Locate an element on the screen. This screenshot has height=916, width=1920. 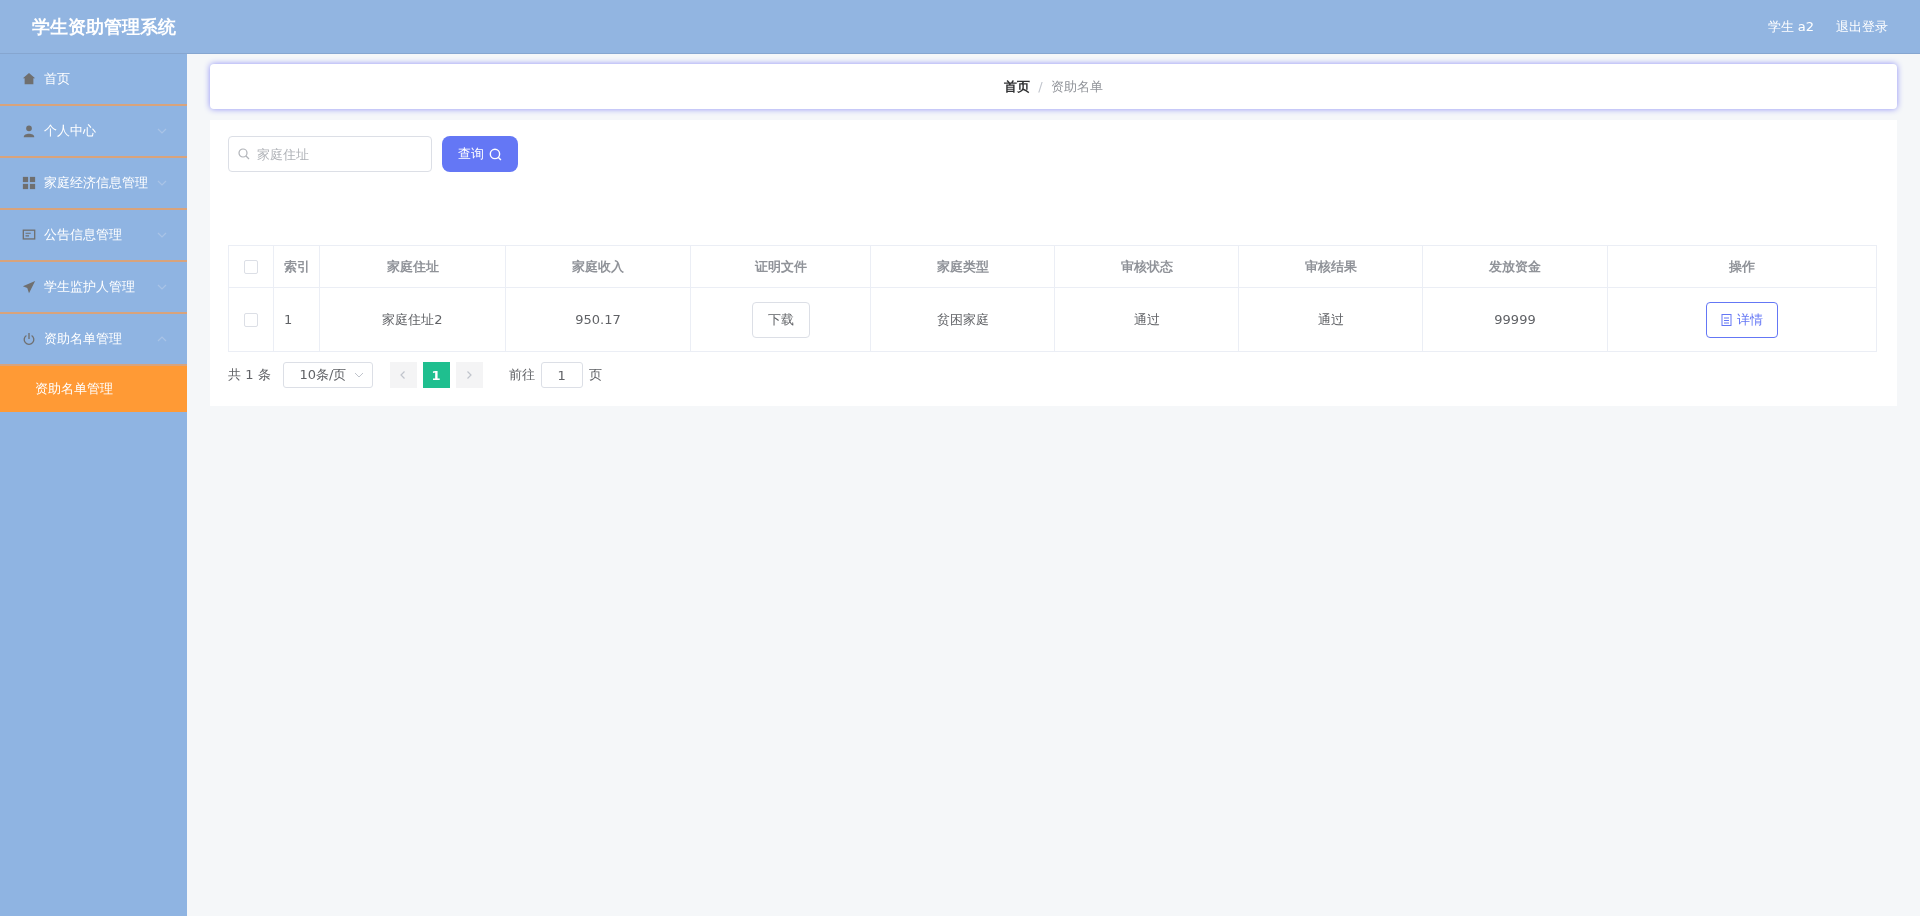
app-title: 学生资助管理系统 is located at coordinates (104, 26).